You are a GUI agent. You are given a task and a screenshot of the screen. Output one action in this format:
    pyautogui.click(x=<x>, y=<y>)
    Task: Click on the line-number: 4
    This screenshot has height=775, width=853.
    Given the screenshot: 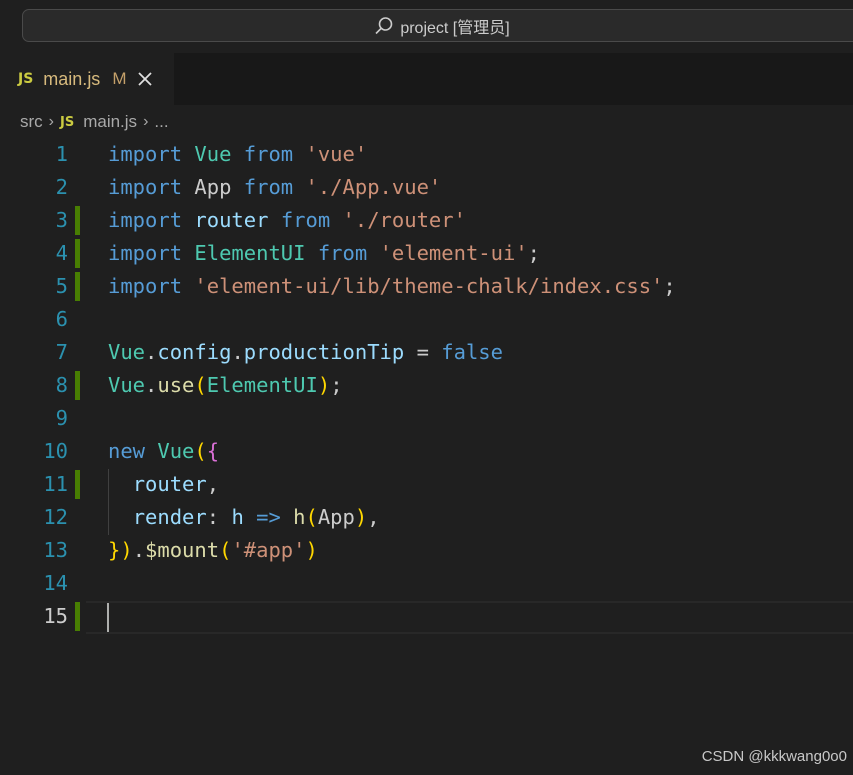 What is the action you would take?
    pyautogui.click(x=61, y=253)
    